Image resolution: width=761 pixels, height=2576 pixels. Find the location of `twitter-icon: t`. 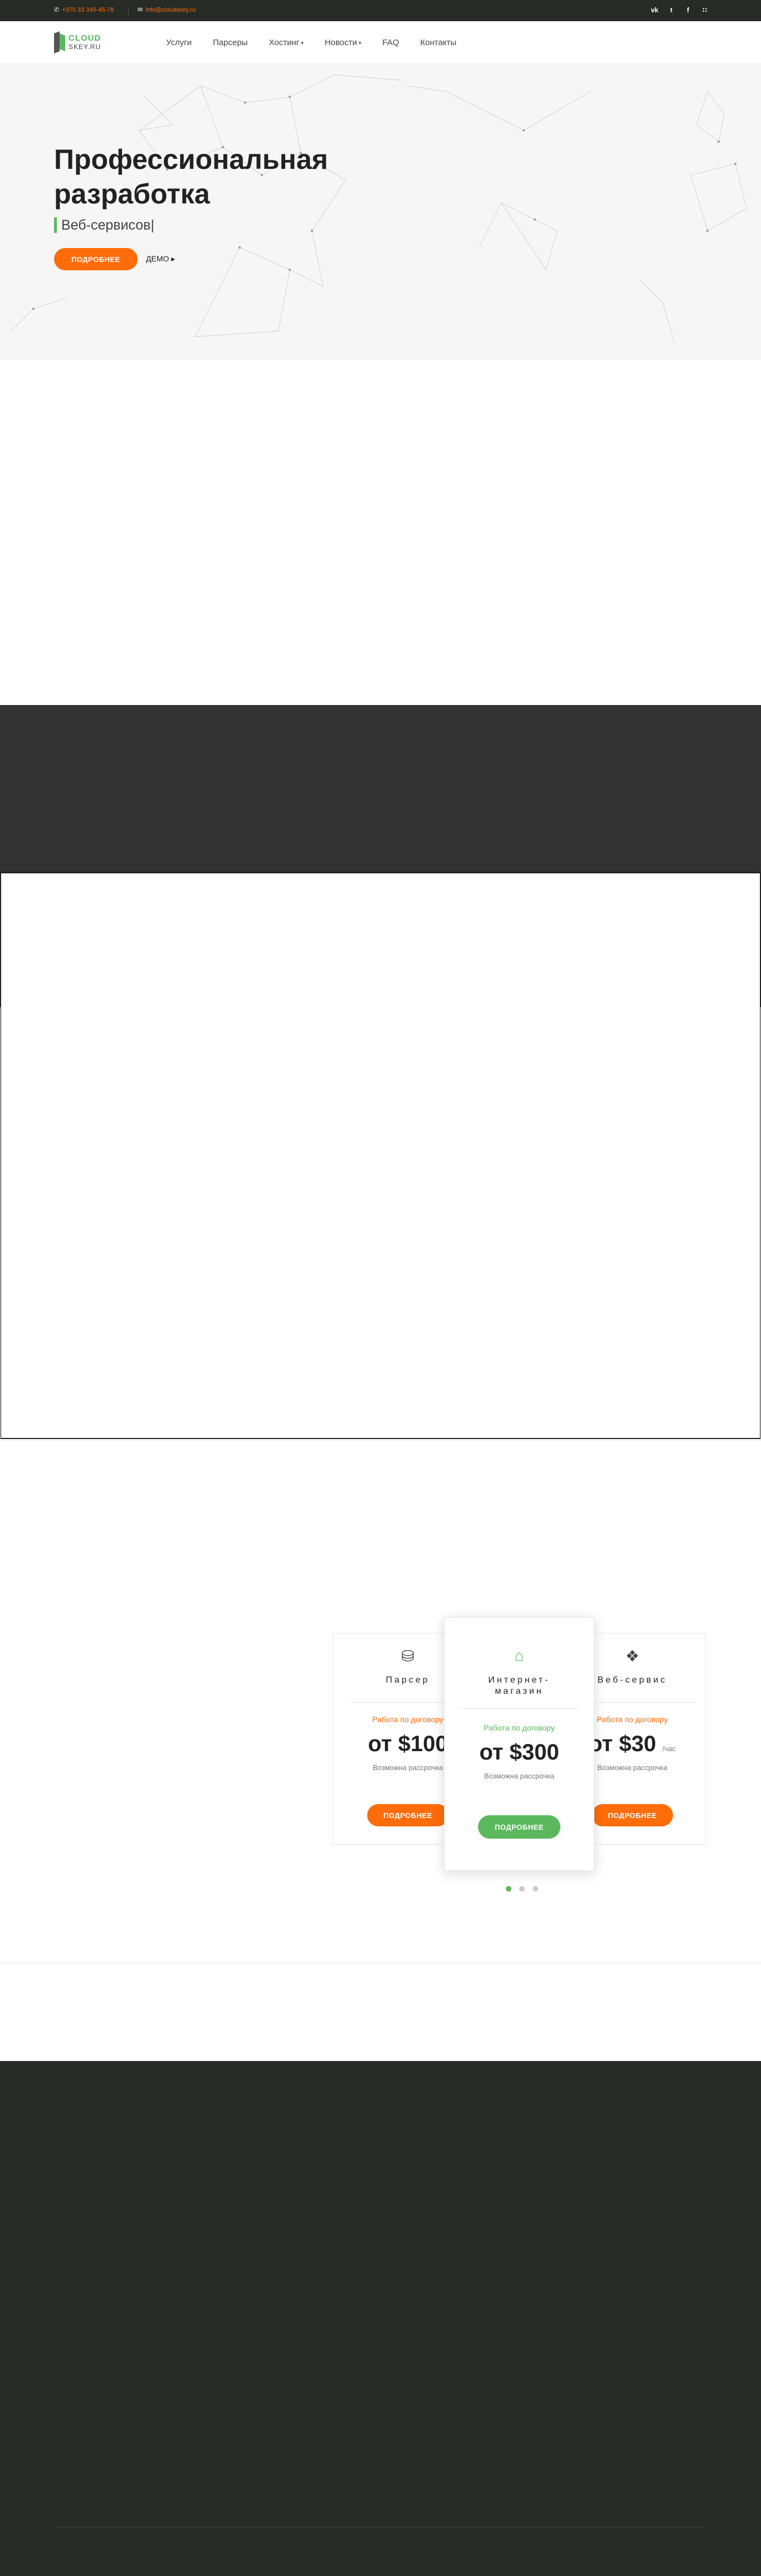

twitter-icon: t is located at coordinates (671, 10).